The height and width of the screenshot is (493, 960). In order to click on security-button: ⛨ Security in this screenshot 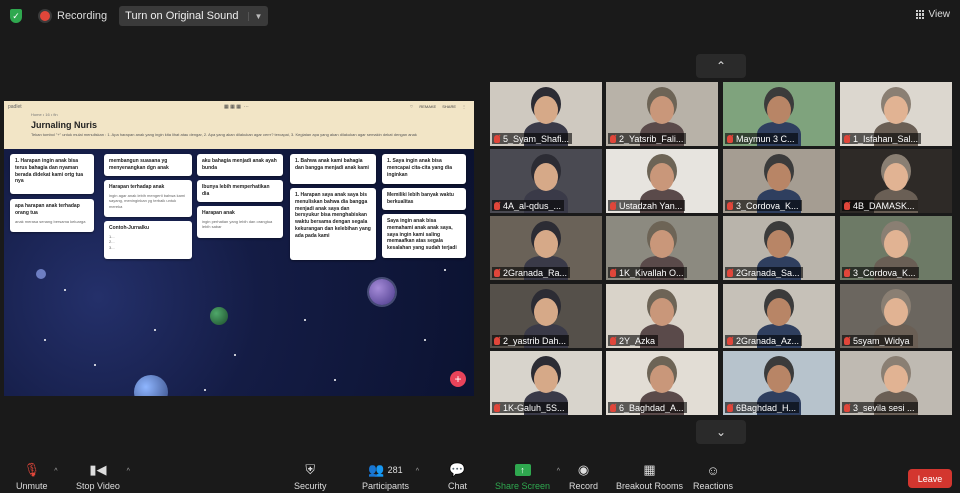, I will do `click(310, 476)`.